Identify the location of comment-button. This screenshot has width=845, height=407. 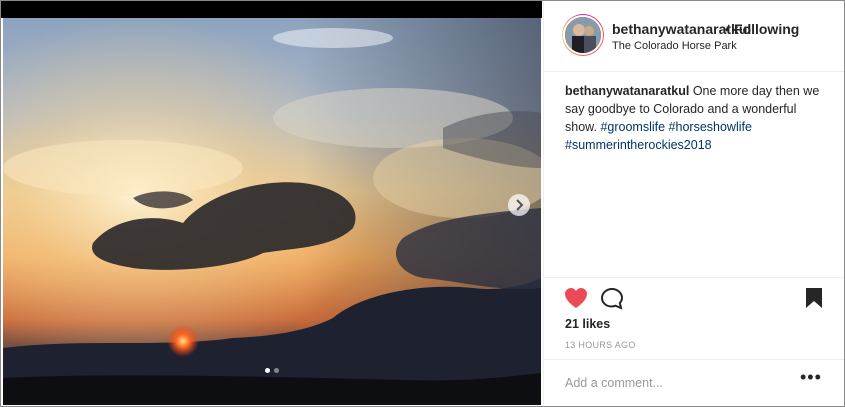
(612, 301).